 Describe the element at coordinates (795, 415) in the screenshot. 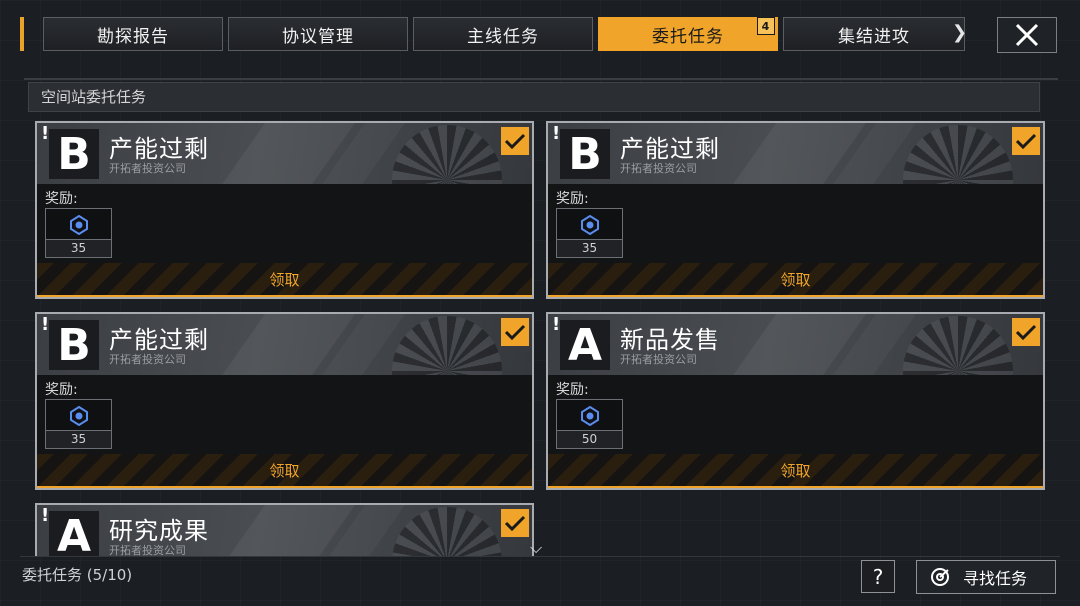

I see `card-body: 奖励: 50` at that location.